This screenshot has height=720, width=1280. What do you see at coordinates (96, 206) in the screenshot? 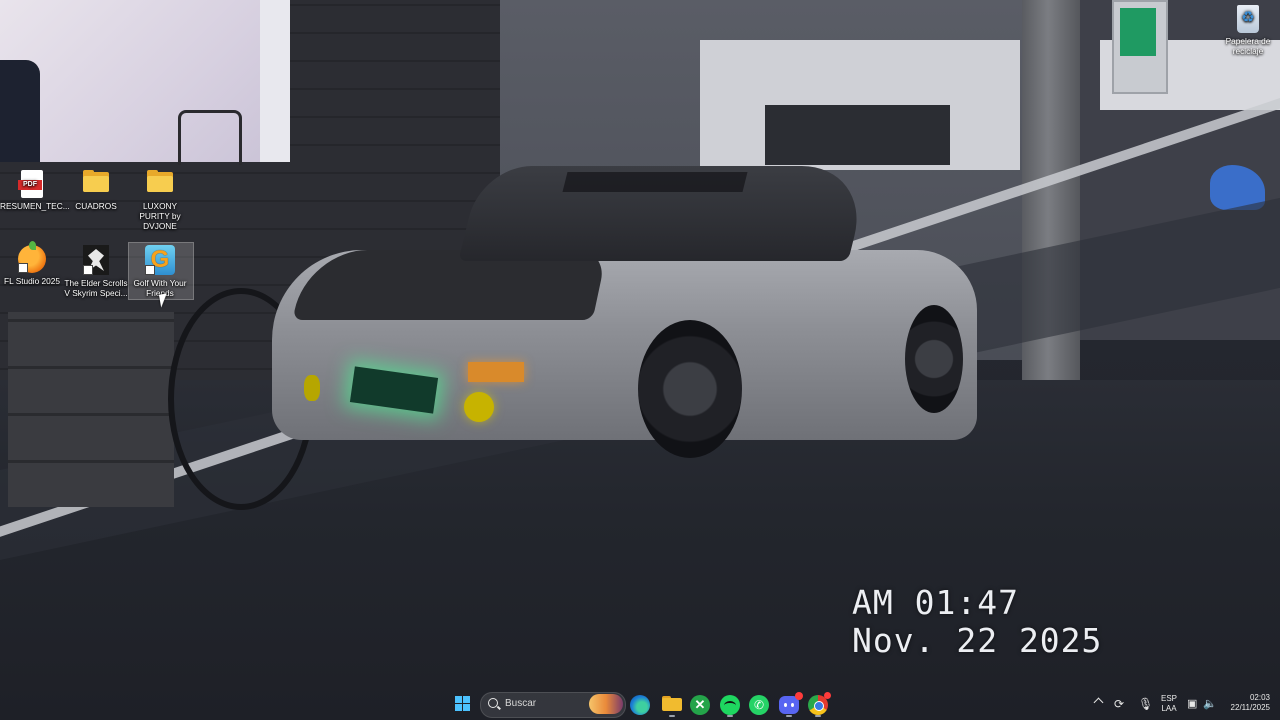
I see `desktop-icon-label: CUADROS` at bounding box center [96, 206].